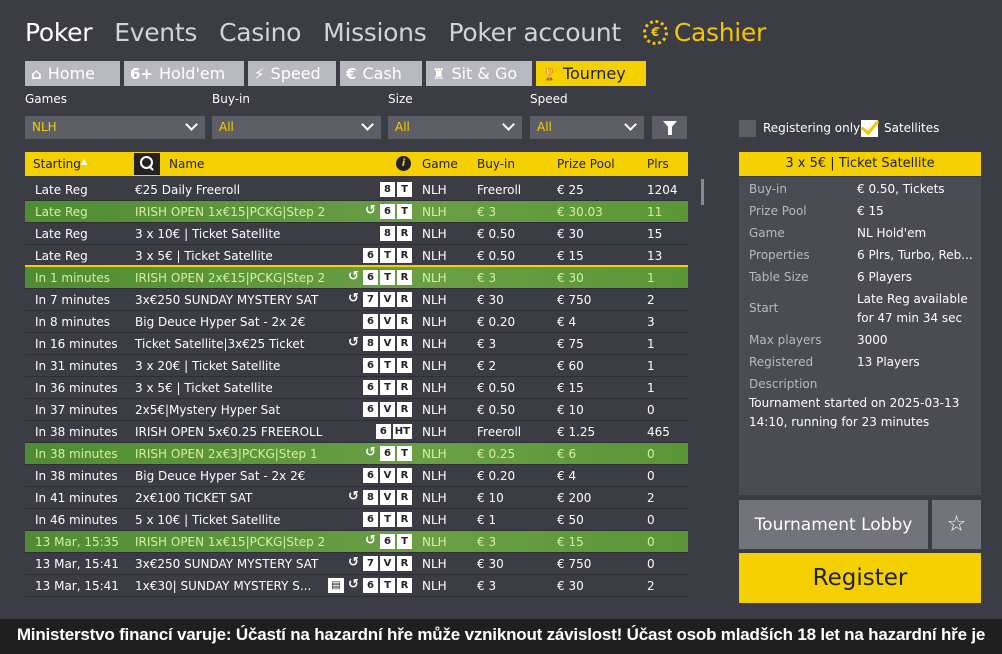 This screenshot has width=1002, height=654. Describe the element at coordinates (226, 127) in the screenshot. I see `buyin-value: All` at that location.